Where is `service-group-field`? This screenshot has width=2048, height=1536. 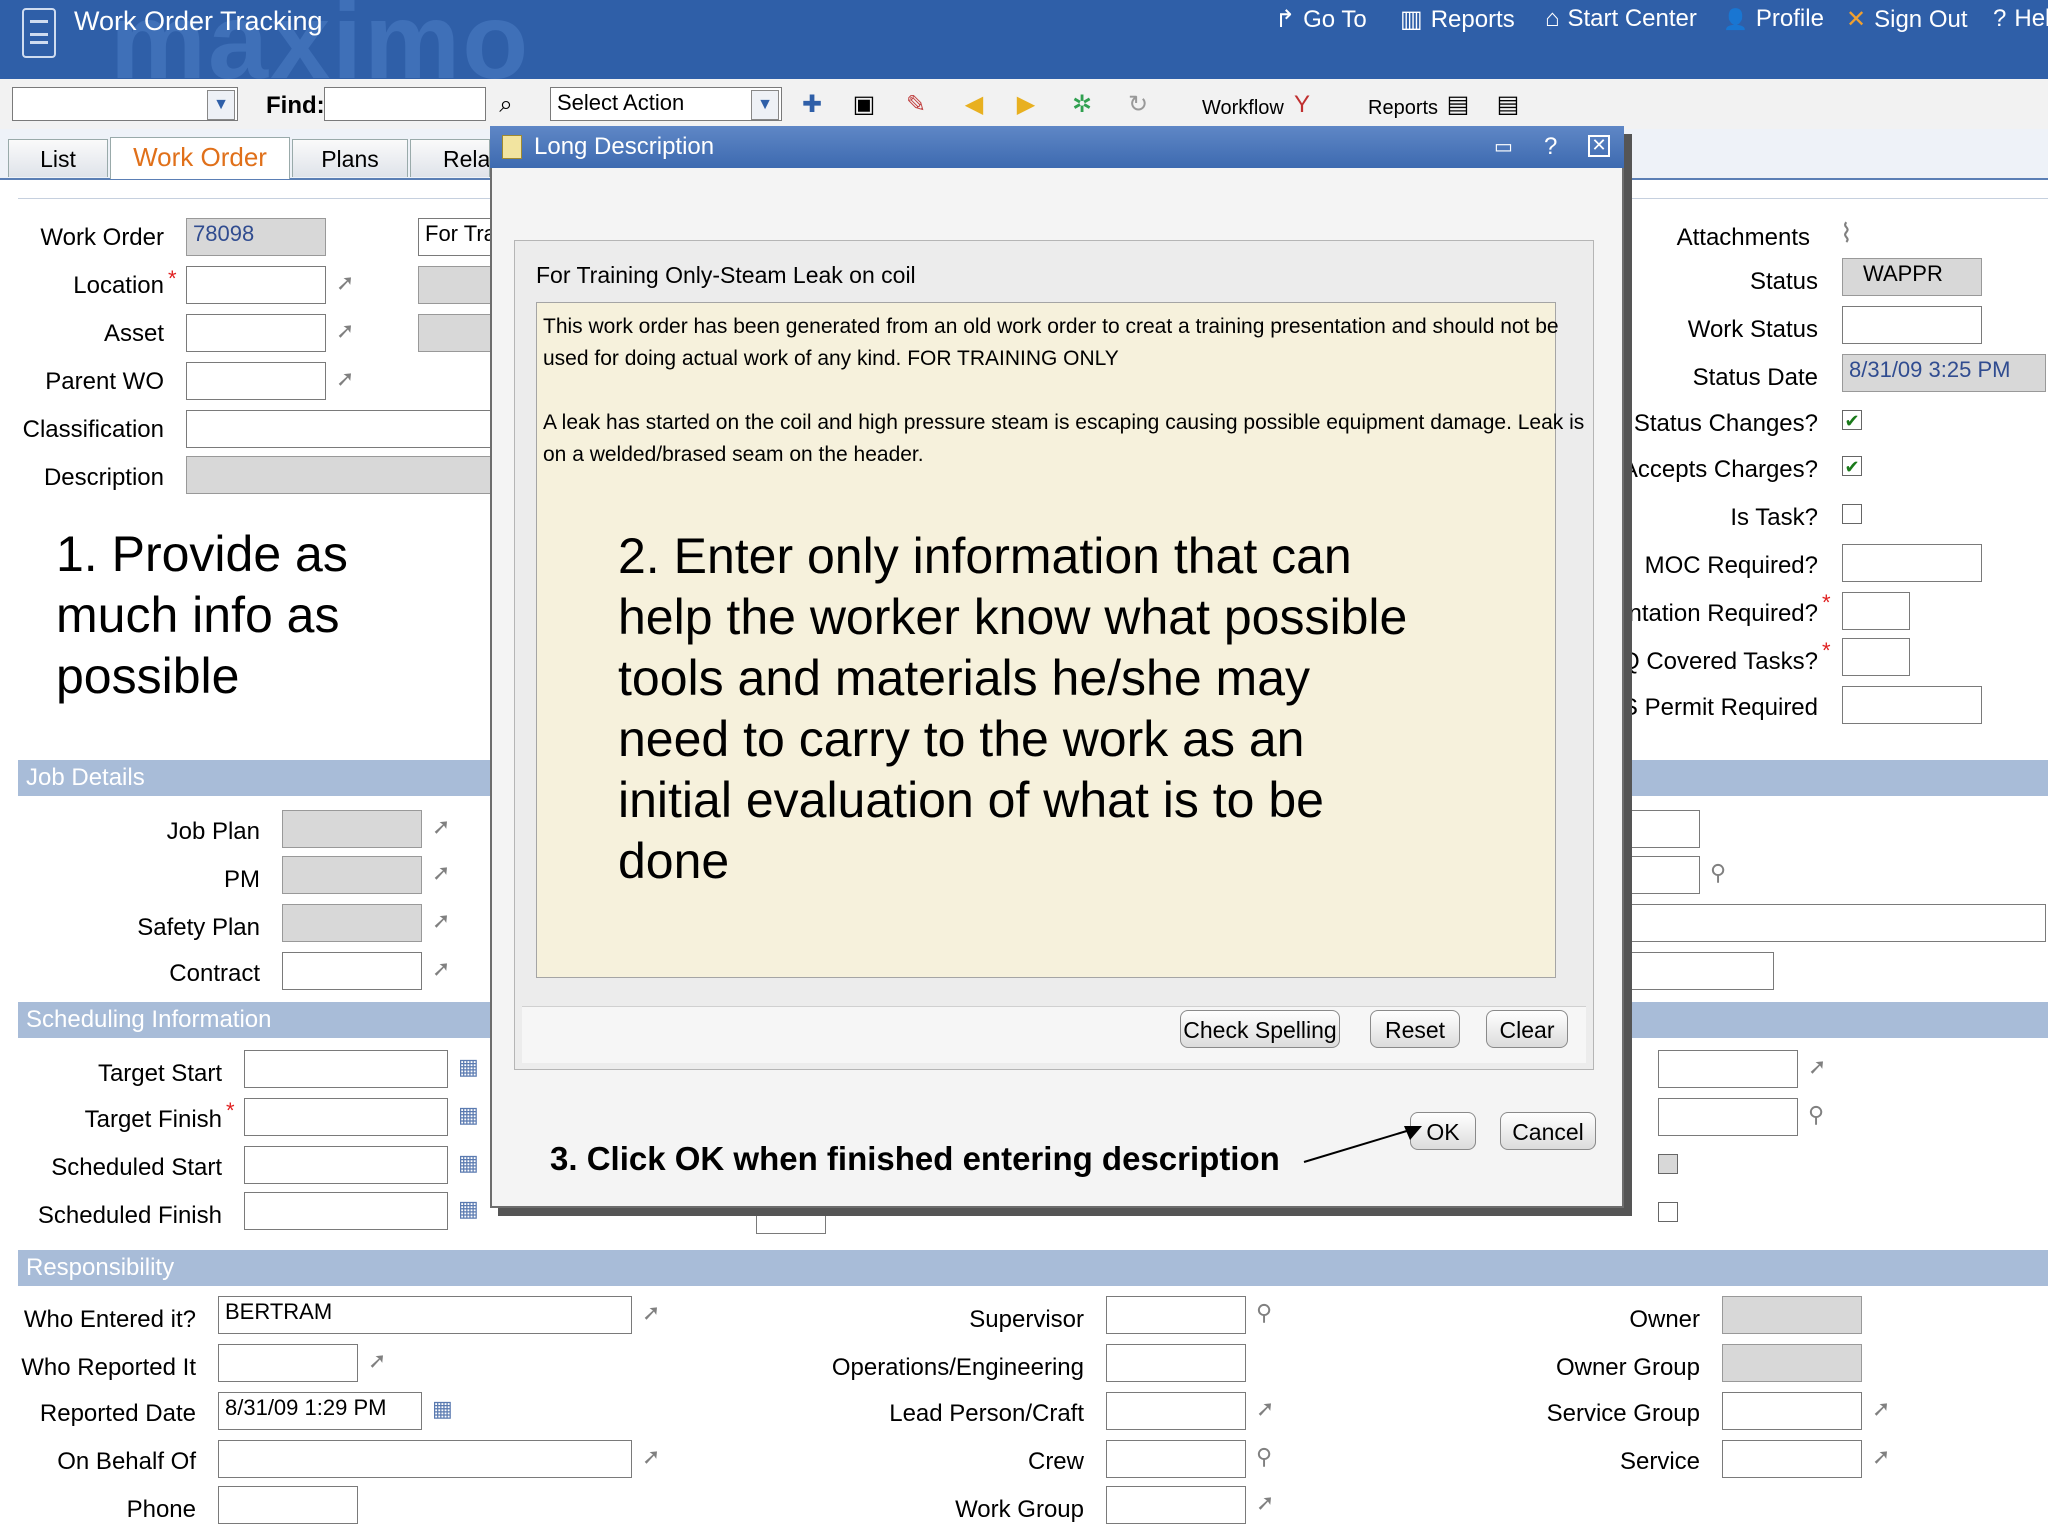 service-group-field is located at coordinates (1792, 1411).